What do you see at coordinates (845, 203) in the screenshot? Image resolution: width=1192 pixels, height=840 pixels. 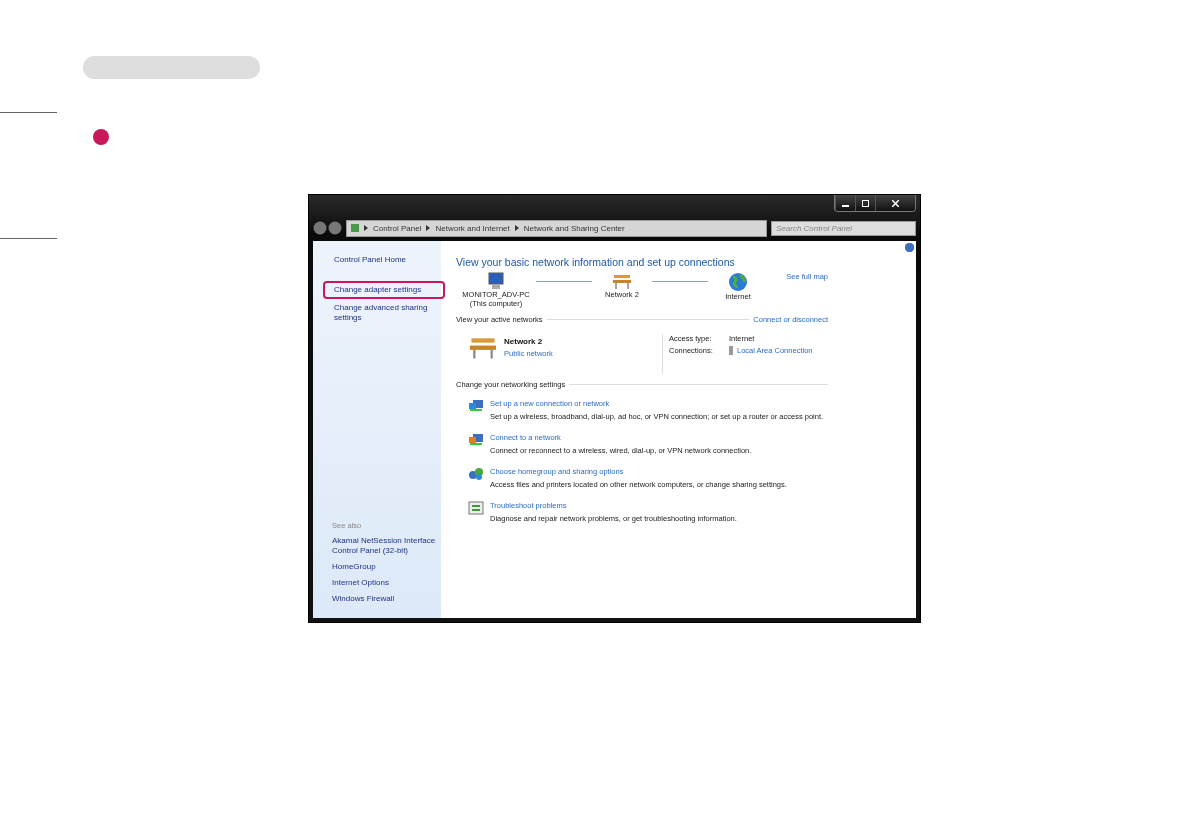 I see `minimize-button` at bounding box center [845, 203].